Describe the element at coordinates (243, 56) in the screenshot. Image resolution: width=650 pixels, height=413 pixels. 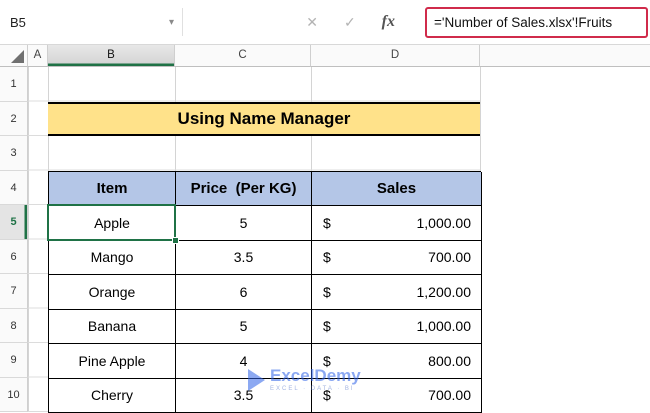
I see `column-header-c: C` at that location.